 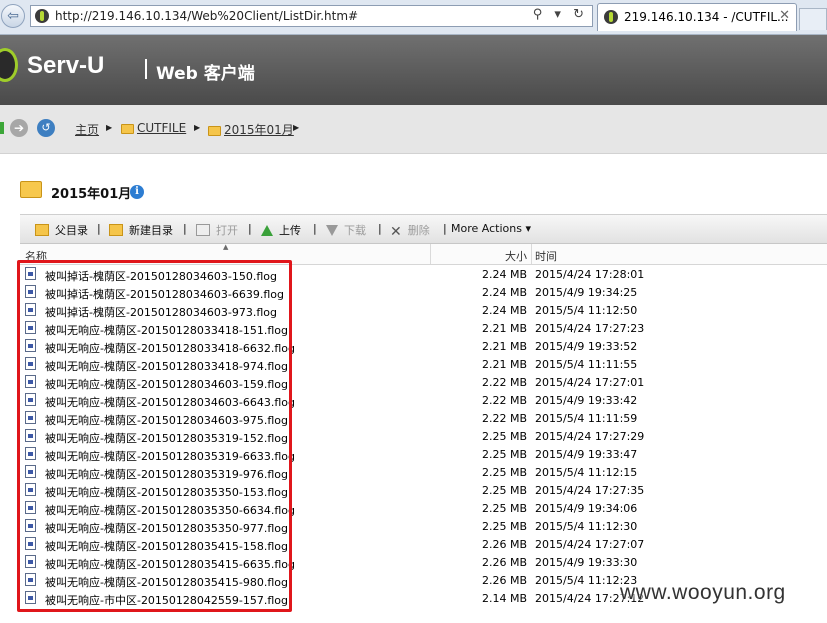 What do you see at coordinates (586, 526) in the screenshot?
I see `file-time: 2015/5/4 11:12:30` at bounding box center [586, 526].